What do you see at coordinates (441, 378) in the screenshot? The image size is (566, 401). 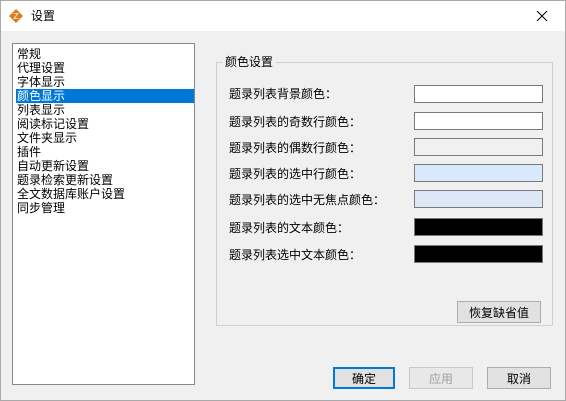 I see `apply-button: 应用` at bounding box center [441, 378].